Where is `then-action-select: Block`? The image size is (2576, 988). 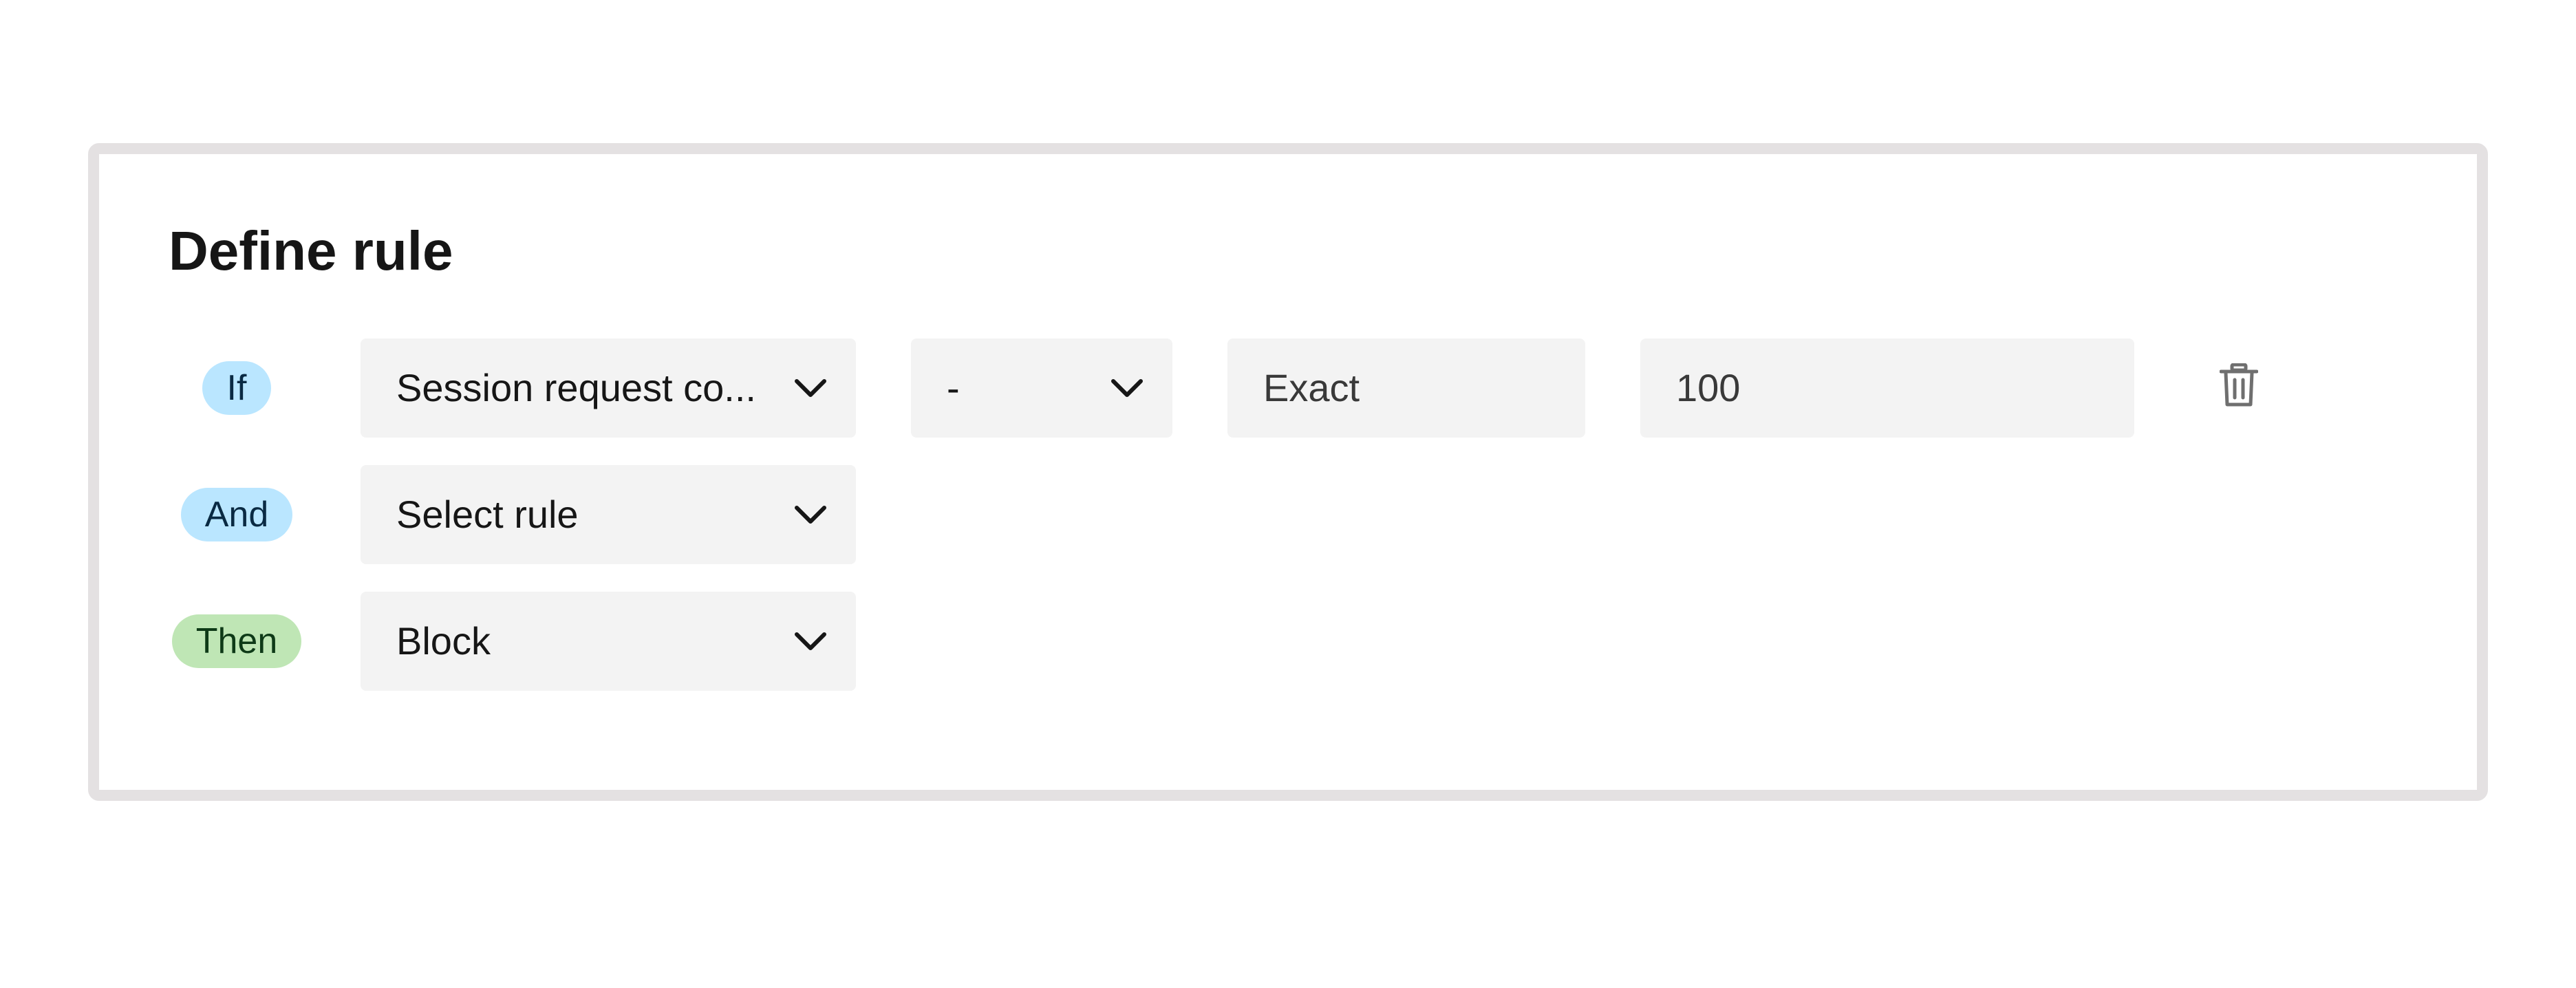
then-action-select: Block is located at coordinates (608, 641).